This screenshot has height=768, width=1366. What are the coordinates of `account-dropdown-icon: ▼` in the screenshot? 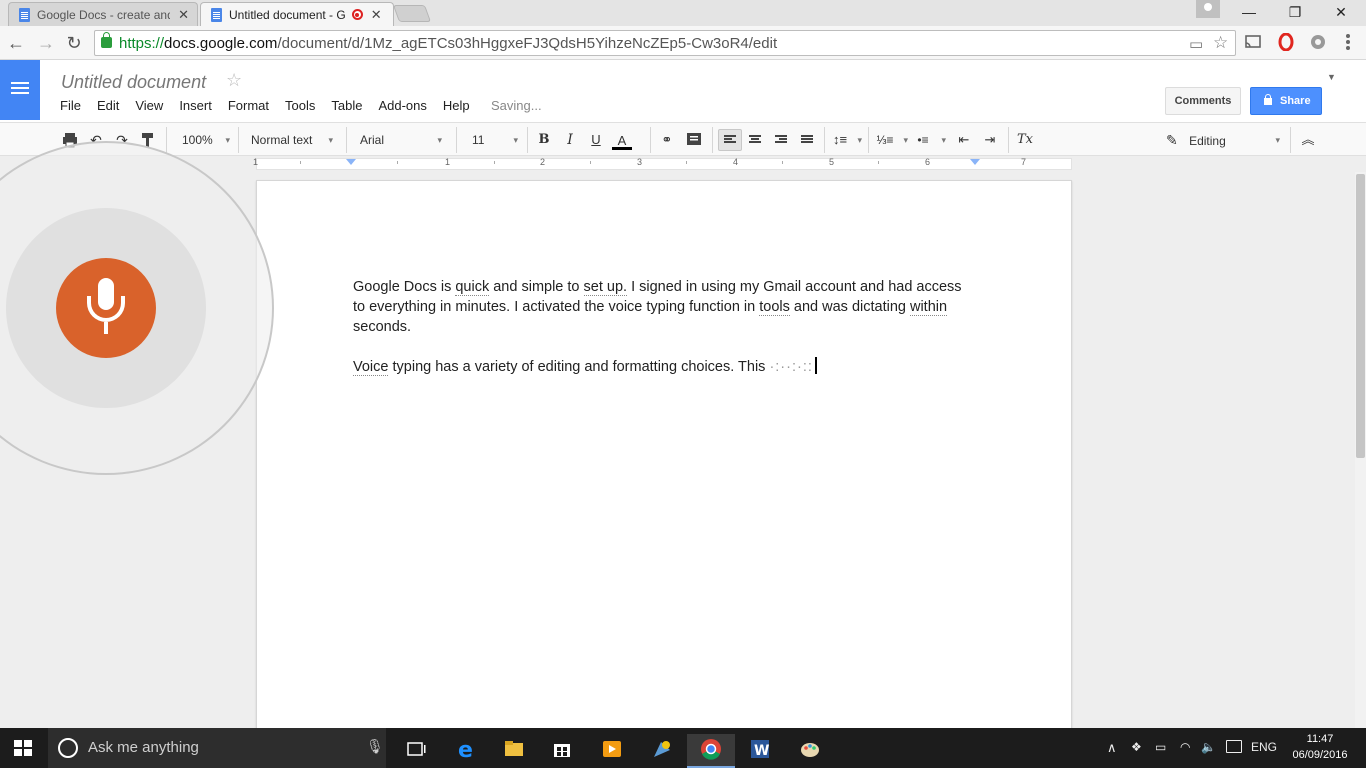 It's located at (1331, 77).